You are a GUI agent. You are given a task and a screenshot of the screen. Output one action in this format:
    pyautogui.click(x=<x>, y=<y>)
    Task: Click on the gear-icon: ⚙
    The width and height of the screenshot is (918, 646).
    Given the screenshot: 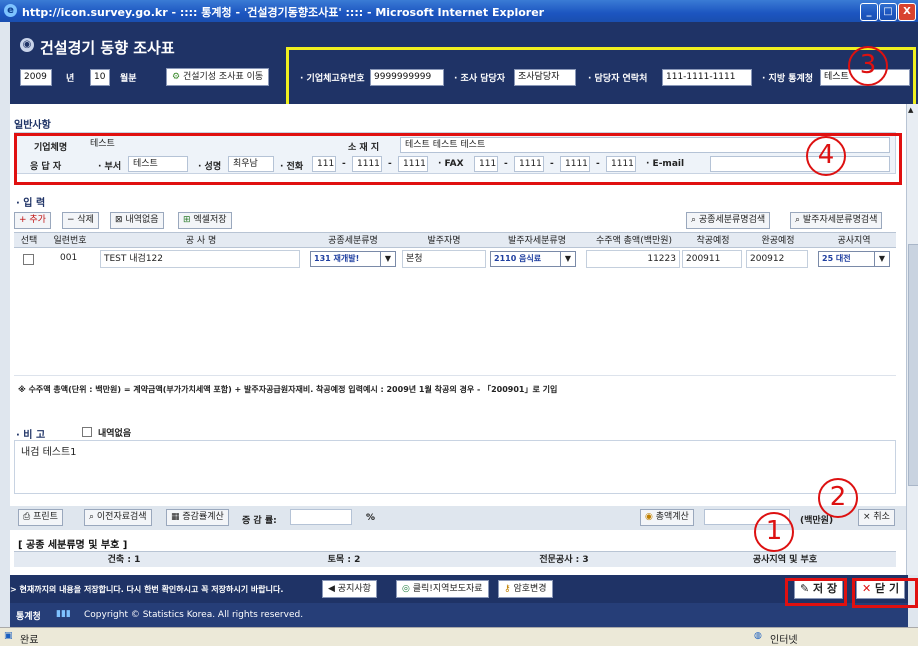 What is the action you would take?
    pyautogui.click(x=176, y=77)
    